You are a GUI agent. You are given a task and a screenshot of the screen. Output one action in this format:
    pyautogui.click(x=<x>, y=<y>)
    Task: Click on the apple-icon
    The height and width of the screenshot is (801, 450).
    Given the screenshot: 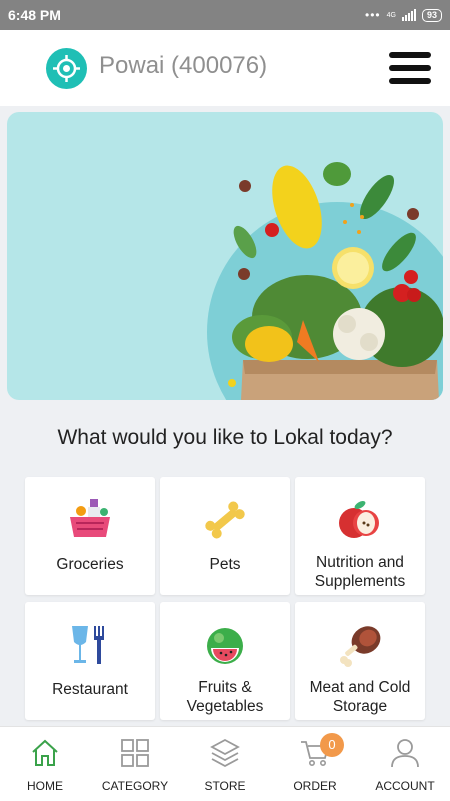 What is the action you would take?
    pyautogui.click(x=359, y=519)
    